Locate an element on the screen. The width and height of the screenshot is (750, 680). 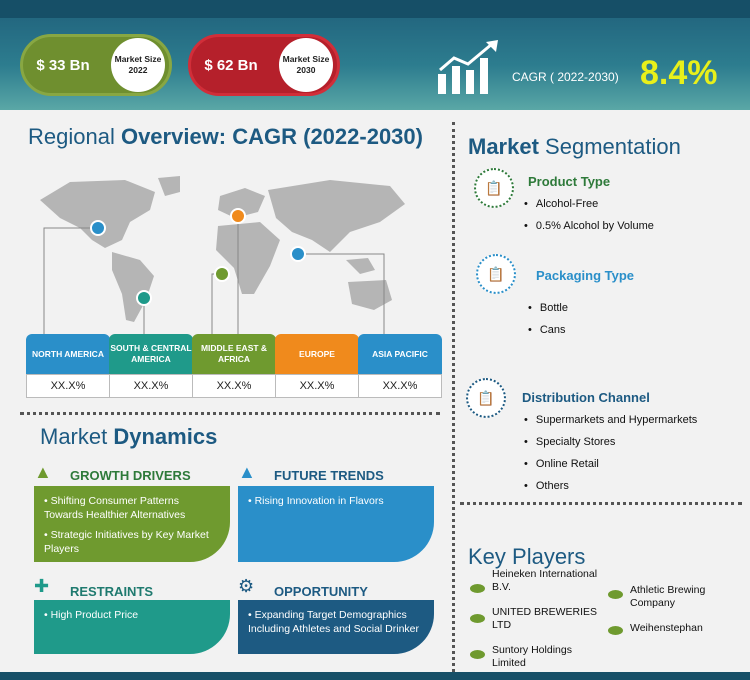
region-north-america-value: XX.X% is located at coordinates (68, 386).